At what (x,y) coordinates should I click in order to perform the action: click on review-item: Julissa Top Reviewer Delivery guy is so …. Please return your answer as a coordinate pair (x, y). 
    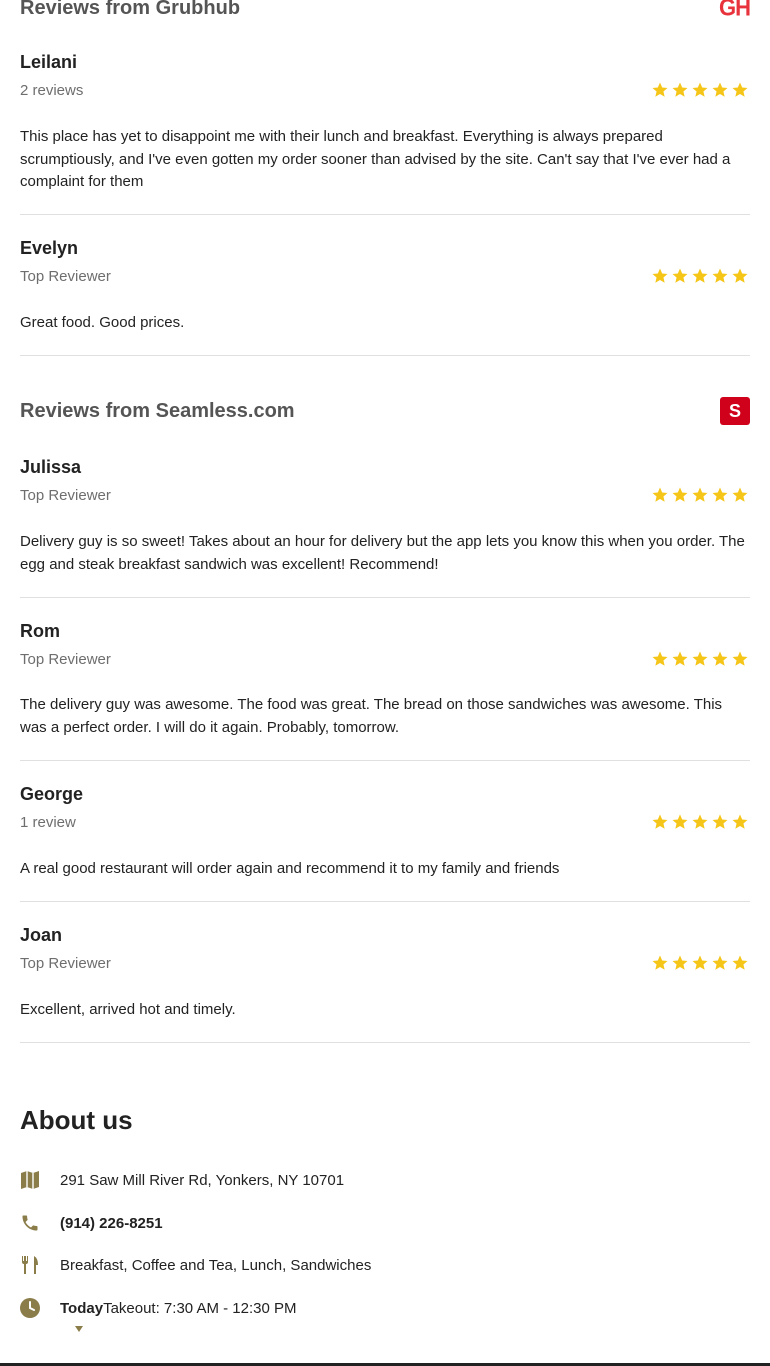
    Looking at the image, I should click on (385, 526).